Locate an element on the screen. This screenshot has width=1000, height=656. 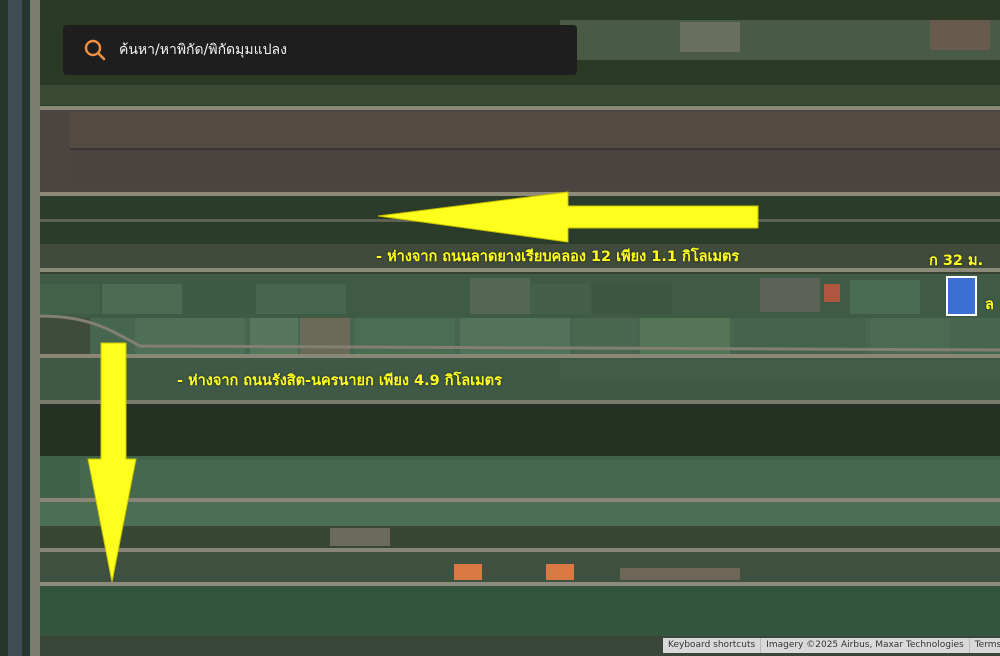
imagery-credit: Imagery ©2025 Airbus, Maxar Technologies is located at coordinates (865, 645).